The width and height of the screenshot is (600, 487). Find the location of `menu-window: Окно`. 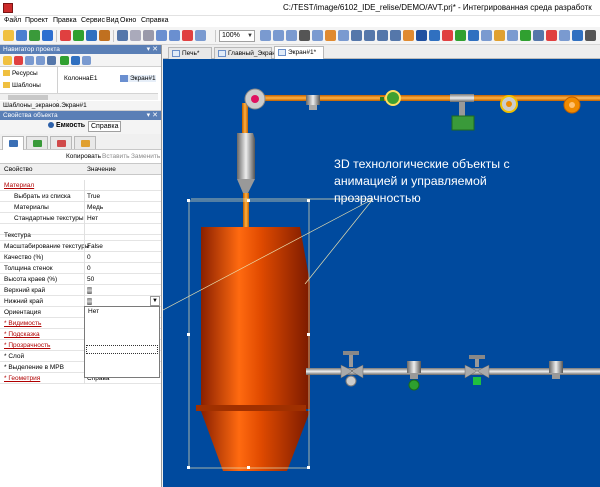

menu-window: Окно is located at coordinates (128, 20).